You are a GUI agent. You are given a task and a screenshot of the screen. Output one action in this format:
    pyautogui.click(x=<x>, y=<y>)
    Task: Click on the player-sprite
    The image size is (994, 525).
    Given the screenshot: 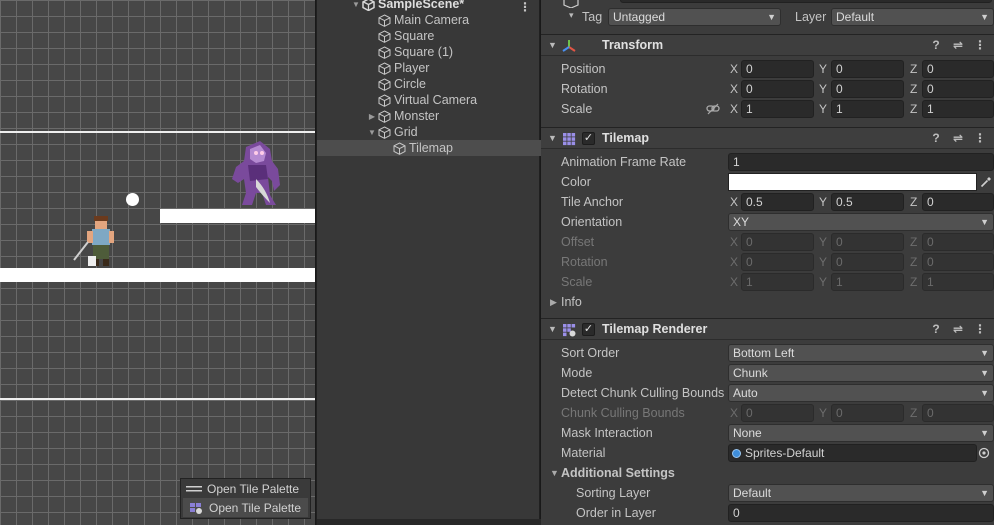 What is the action you would take?
    pyautogui.click(x=95, y=242)
    